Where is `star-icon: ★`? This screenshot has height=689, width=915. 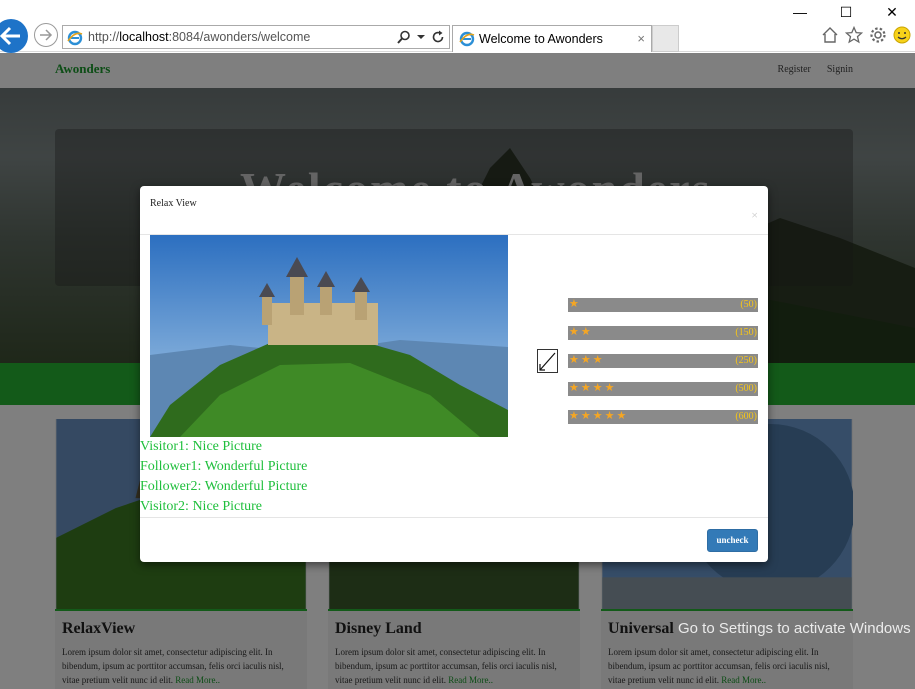 star-icon: ★ is located at coordinates (575, 304).